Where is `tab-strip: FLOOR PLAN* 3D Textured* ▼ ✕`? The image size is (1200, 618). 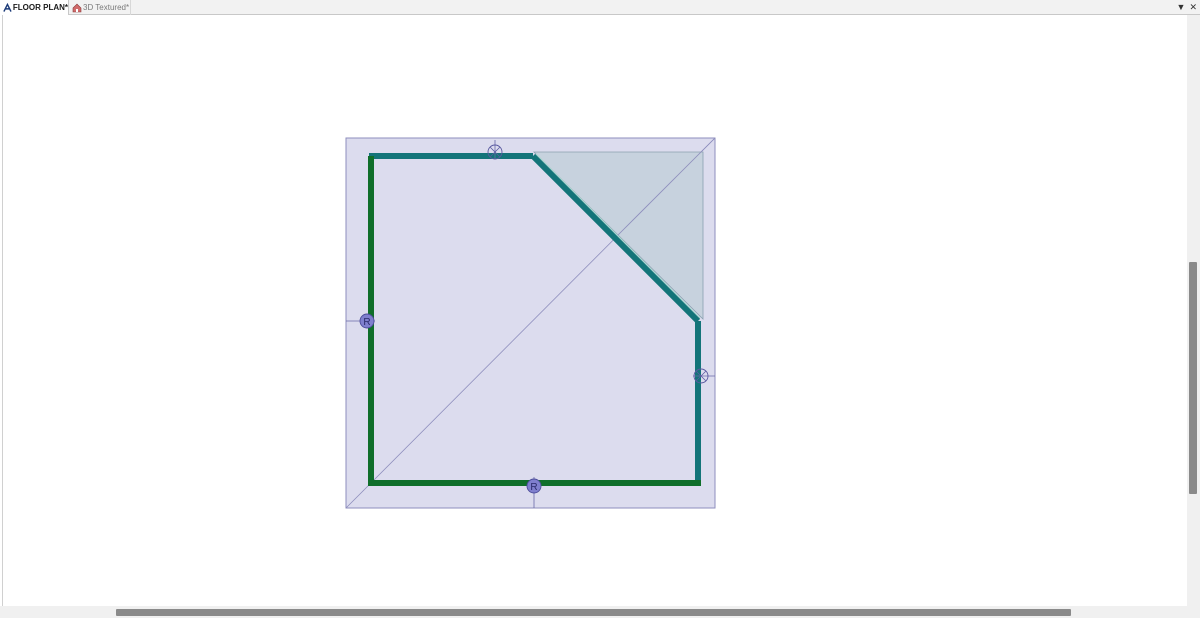 tab-strip: FLOOR PLAN* 3D Textured* ▼ ✕ is located at coordinates (600, 7).